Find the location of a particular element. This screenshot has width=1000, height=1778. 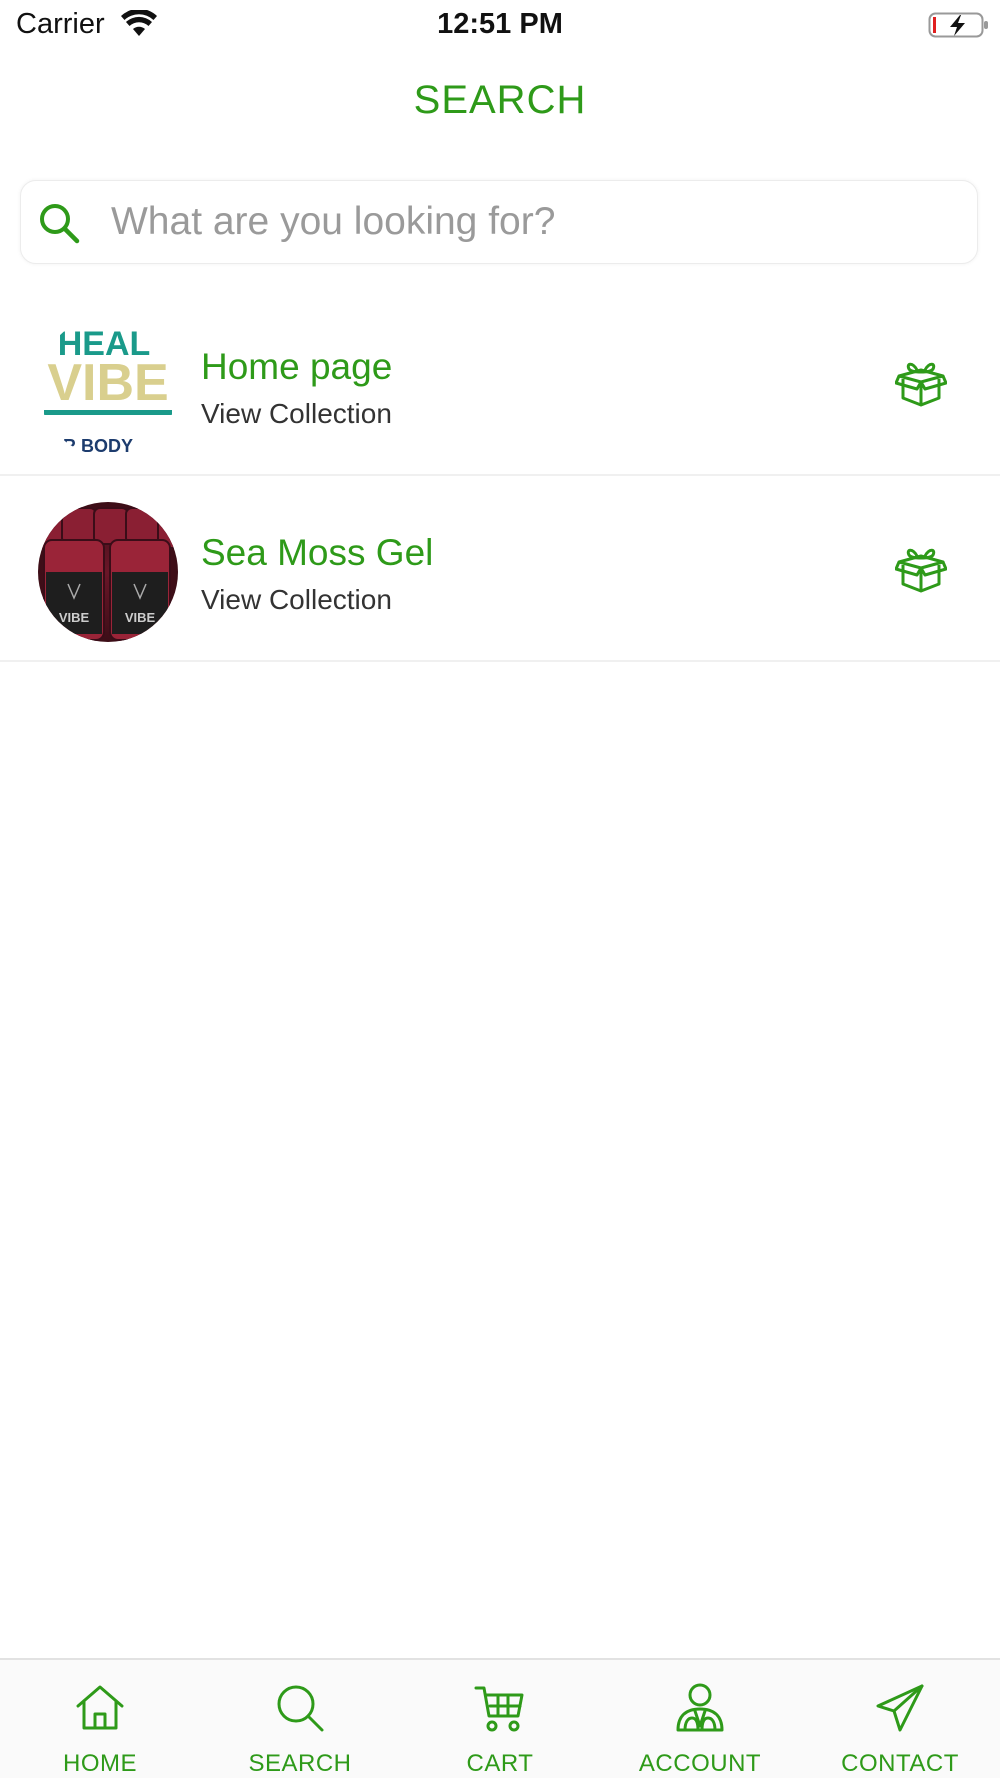

sea-moss-jars-photo: VIBE VIBE is located at coordinates (108, 572).